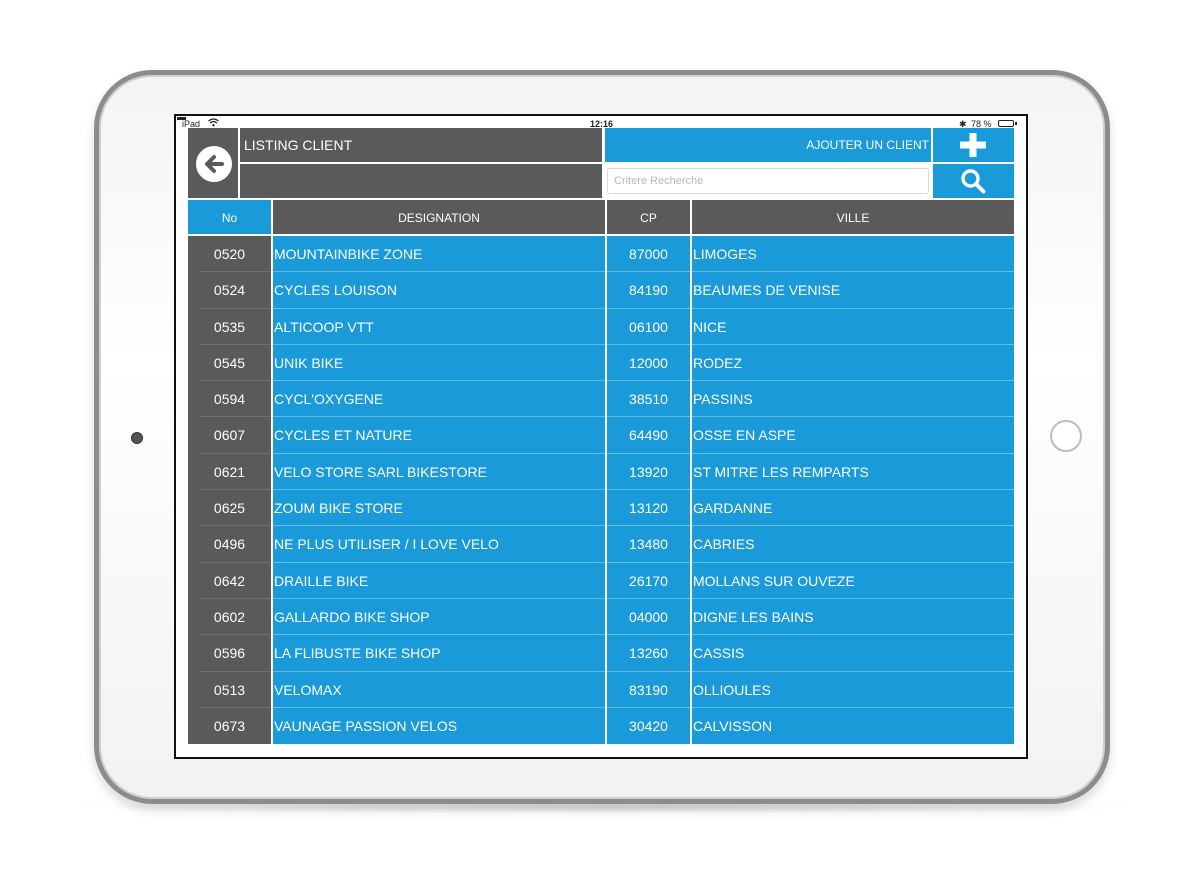  I want to click on client-postal-code: 13480, so click(648, 544).